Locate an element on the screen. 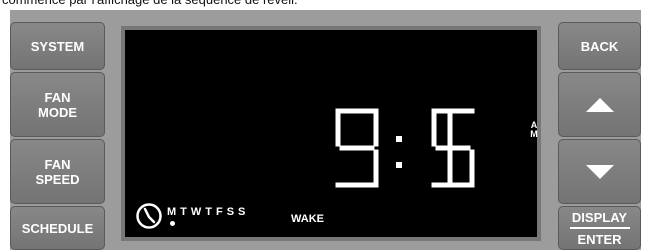  fan-mode-button: FAN MODE is located at coordinates (57, 104).